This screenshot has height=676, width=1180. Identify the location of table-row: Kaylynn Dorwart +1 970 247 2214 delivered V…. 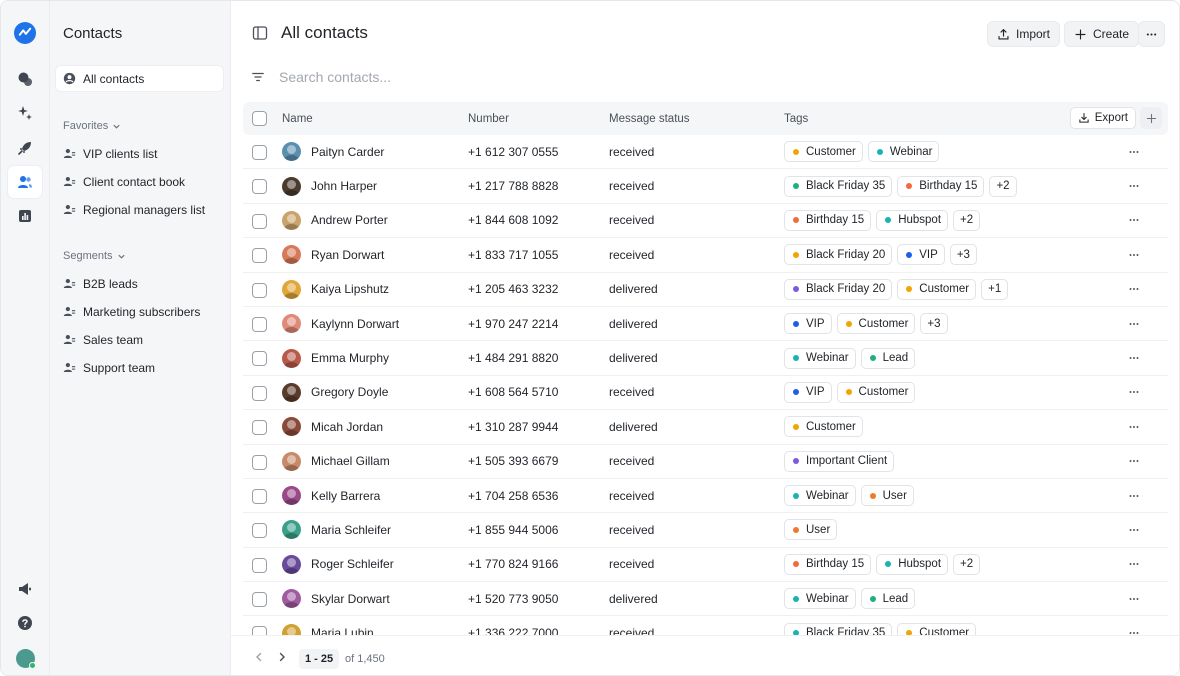
(705, 324).